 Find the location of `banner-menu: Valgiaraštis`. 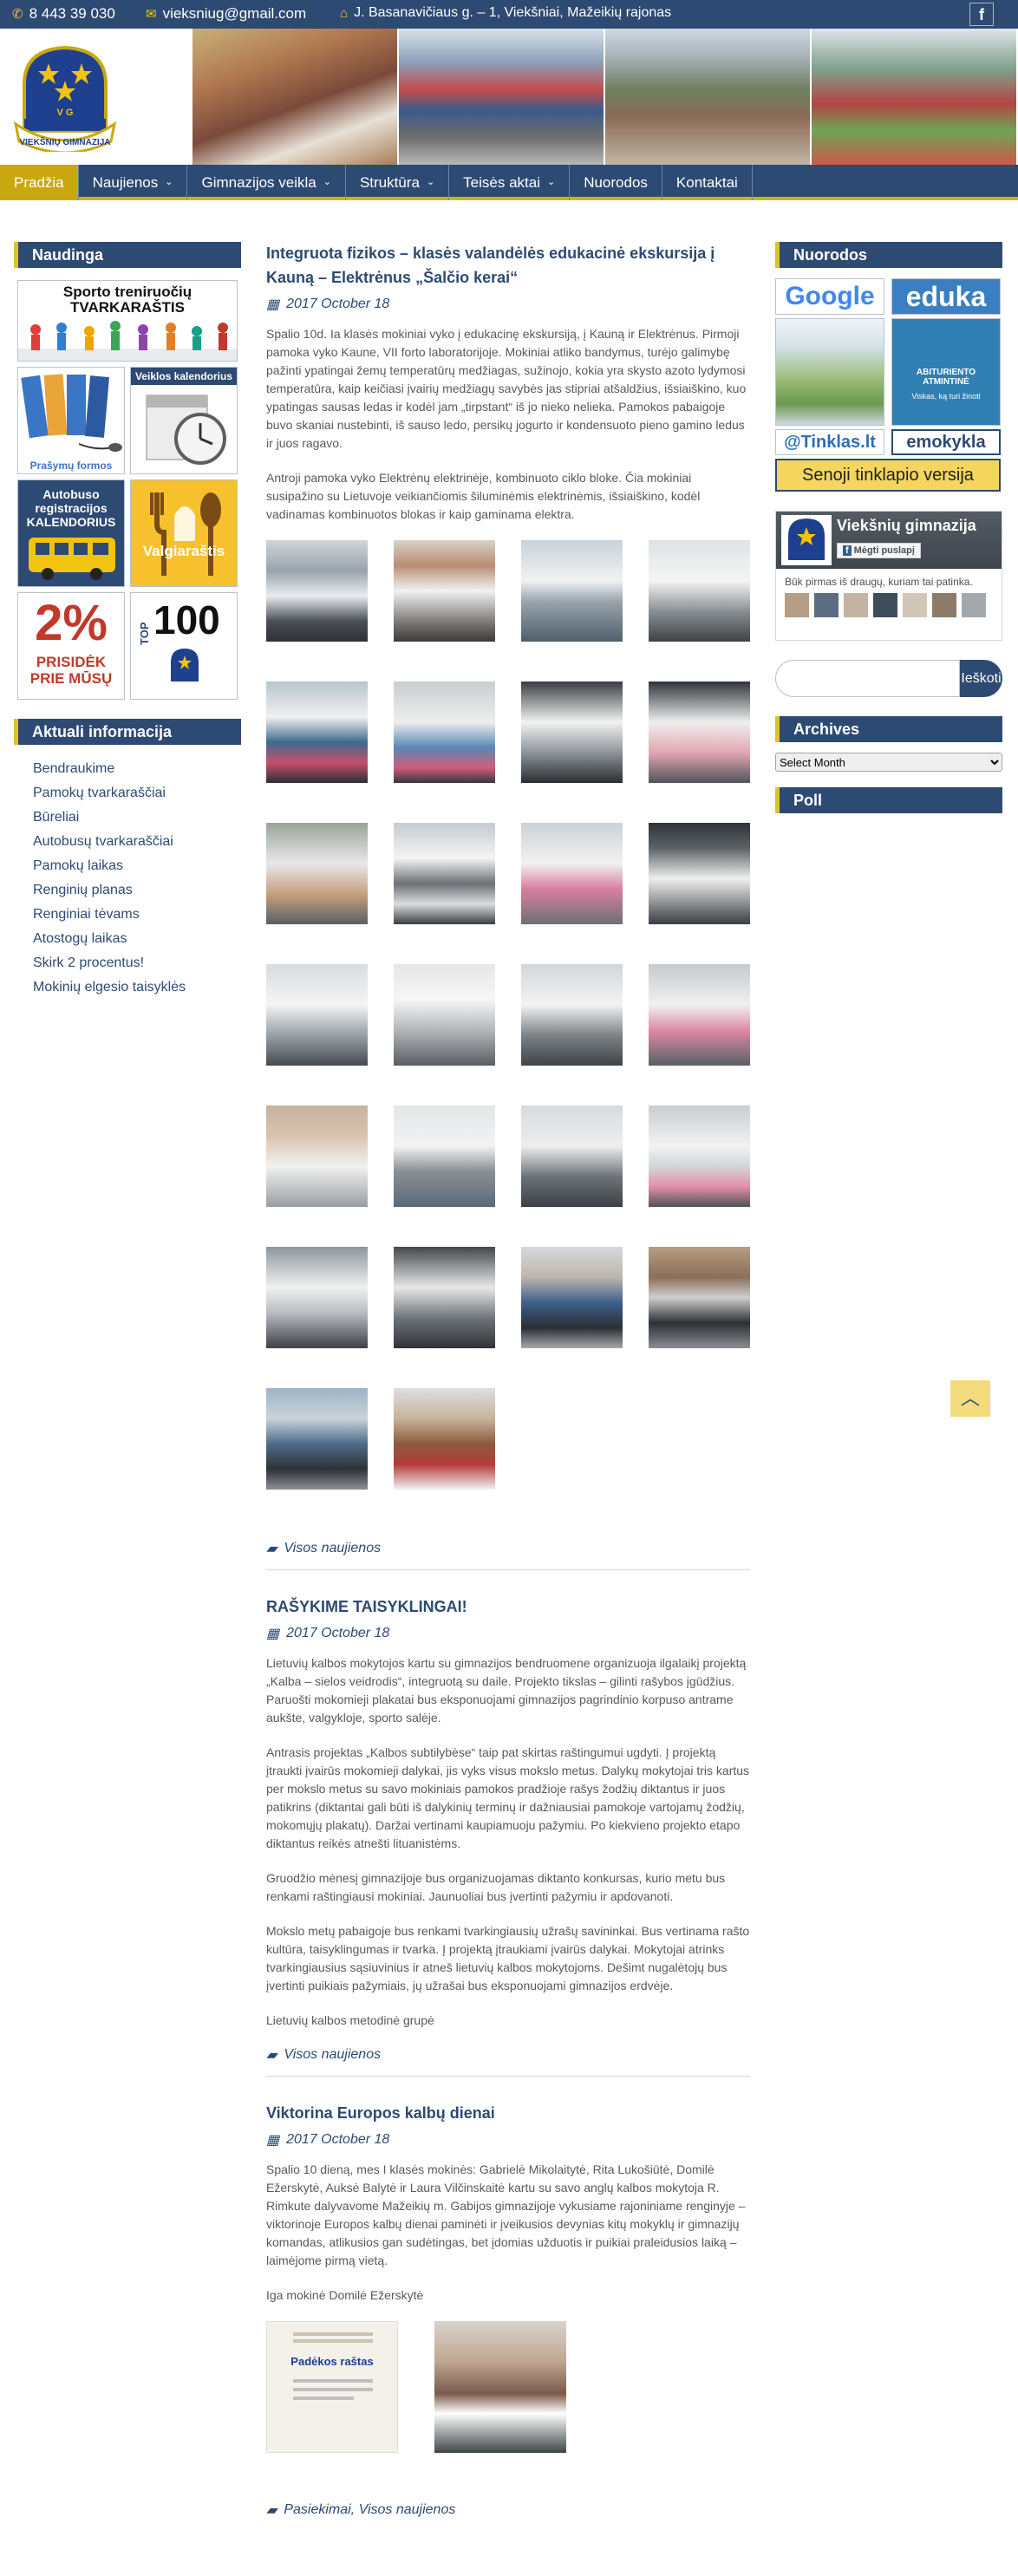

banner-menu: Valgiaraštis is located at coordinates (184, 533).